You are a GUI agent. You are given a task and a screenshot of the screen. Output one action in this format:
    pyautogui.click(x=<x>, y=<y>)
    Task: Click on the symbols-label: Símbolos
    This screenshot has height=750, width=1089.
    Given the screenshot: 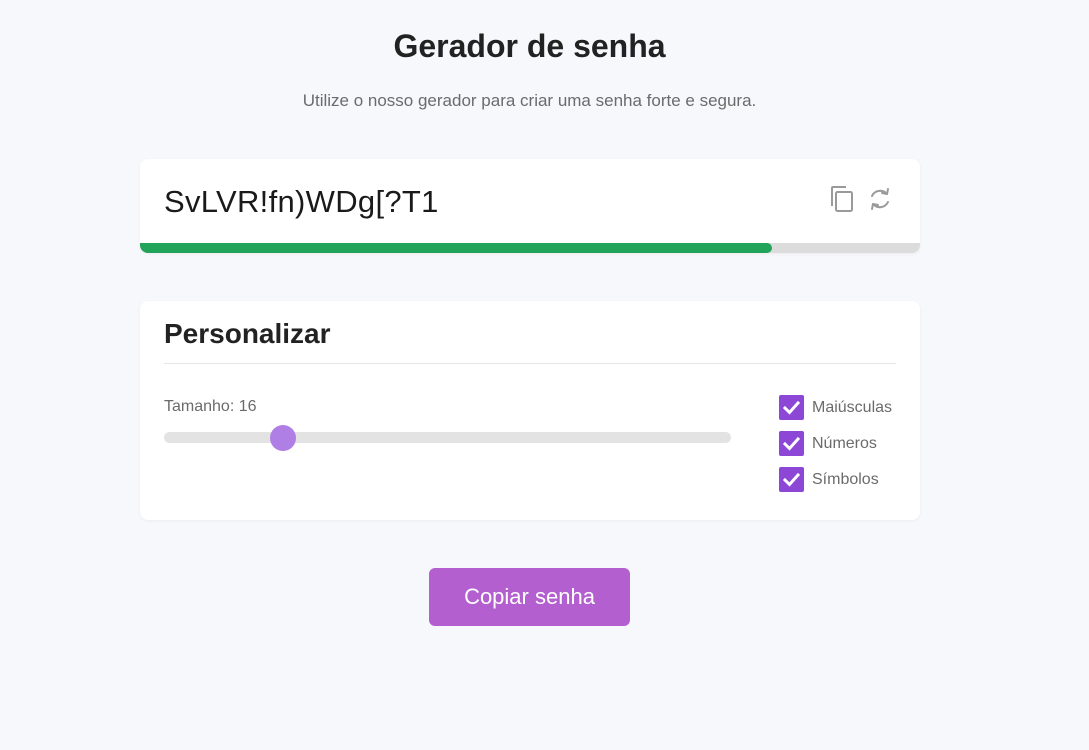 What is the action you would take?
    pyautogui.click(x=845, y=479)
    